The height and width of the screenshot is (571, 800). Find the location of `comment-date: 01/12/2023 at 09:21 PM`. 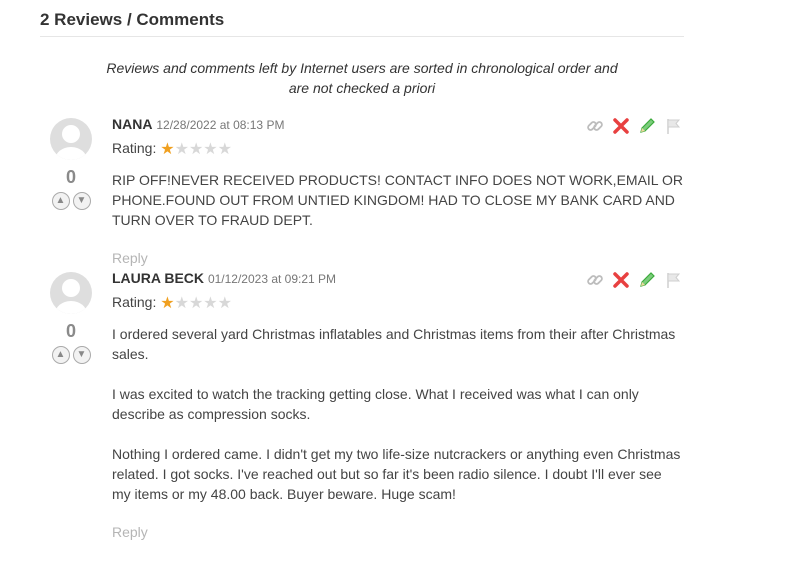

comment-date: 01/12/2023 at 09:21 PM is located at coordinates (272, 279).